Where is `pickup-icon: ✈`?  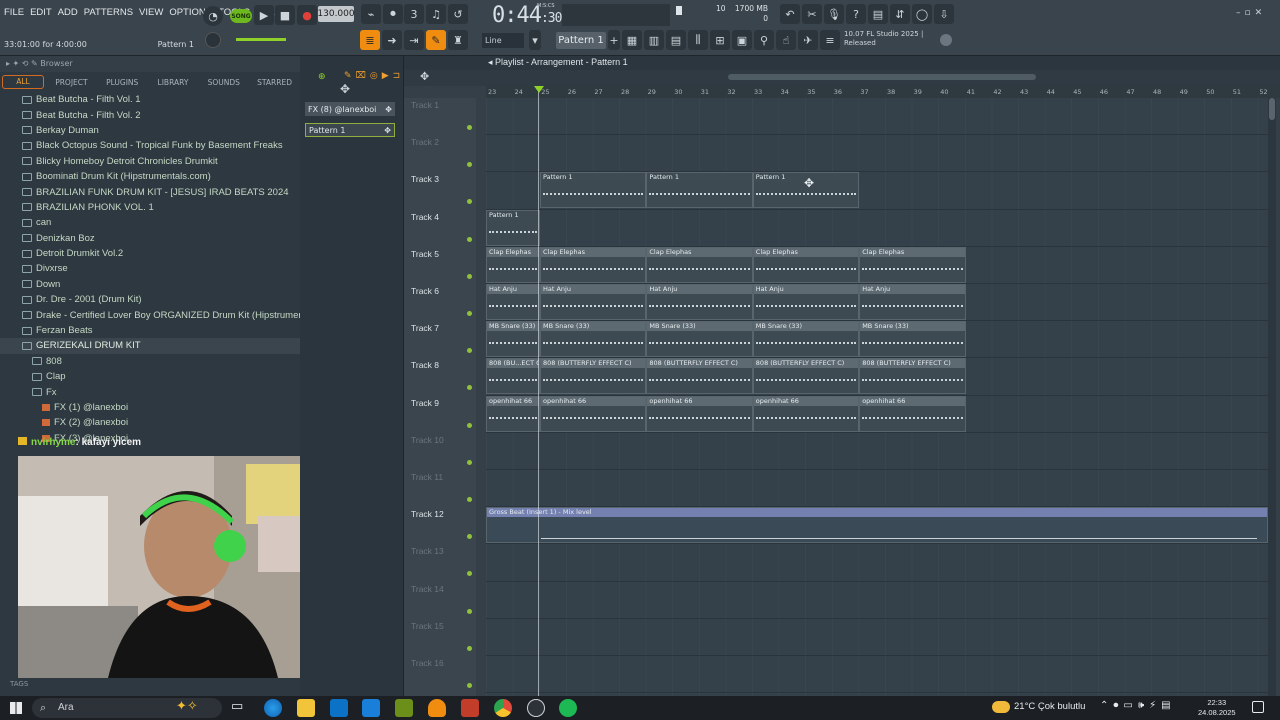 pickup-icon: ✈ is located at coordinates (808, 40).